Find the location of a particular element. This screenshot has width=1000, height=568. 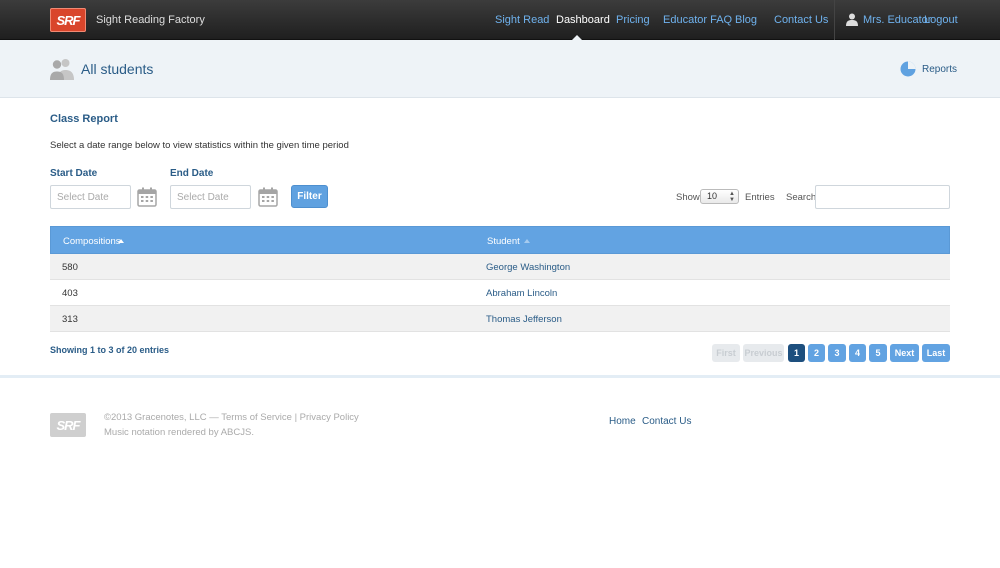

table-row: 313 Thomas Jefferson is located at coordinates (500, 319).